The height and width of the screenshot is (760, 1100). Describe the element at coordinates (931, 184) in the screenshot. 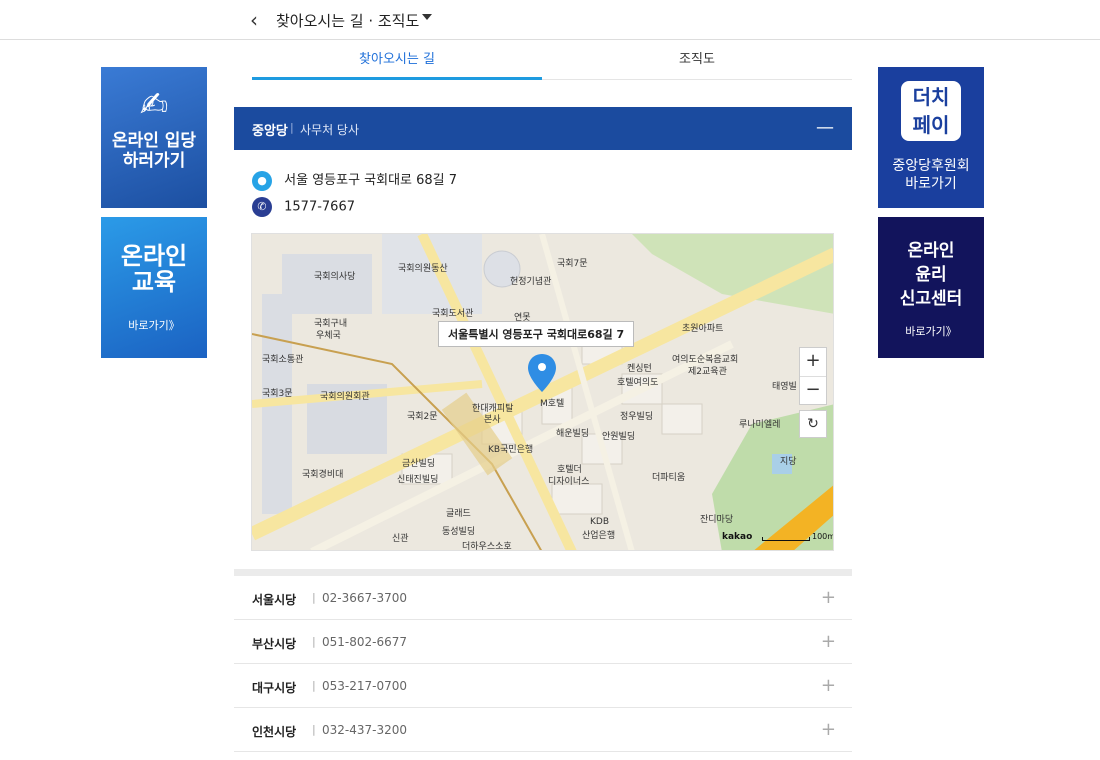

I see `banner-line: 바로가기` at that location.